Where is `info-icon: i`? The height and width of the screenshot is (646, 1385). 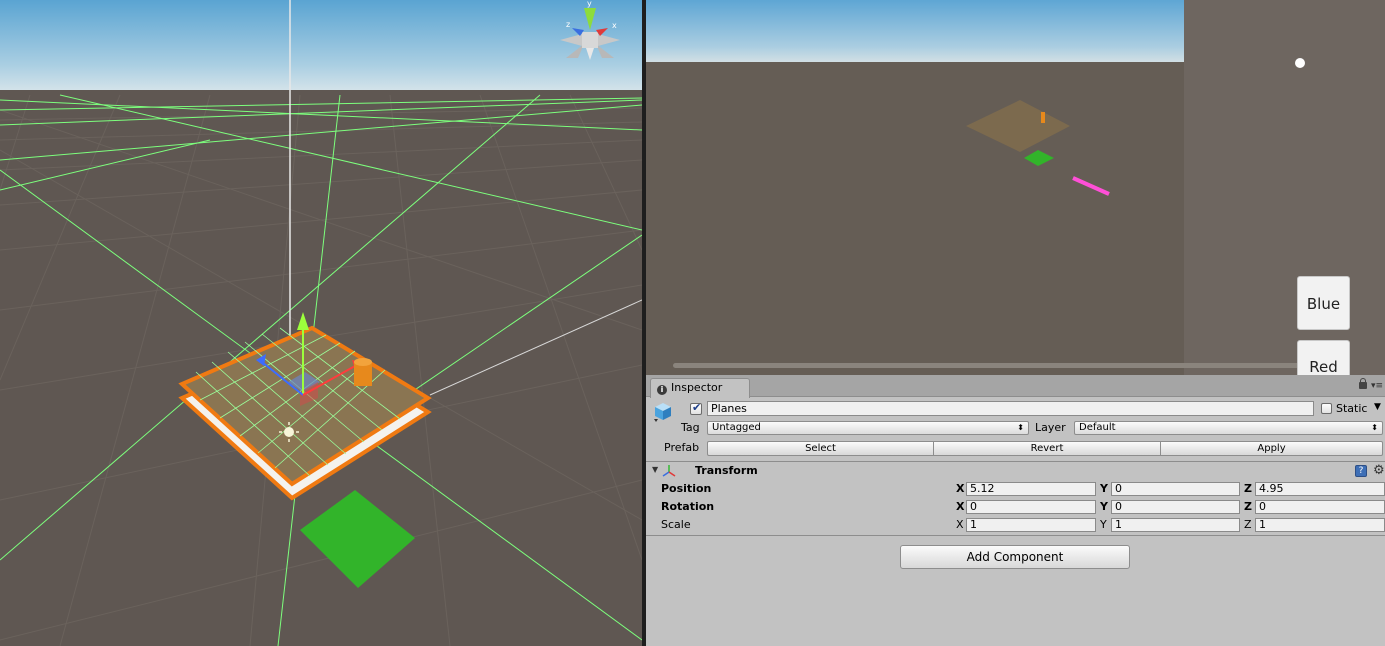
info-icon: i is located at coordinates (662, 390).